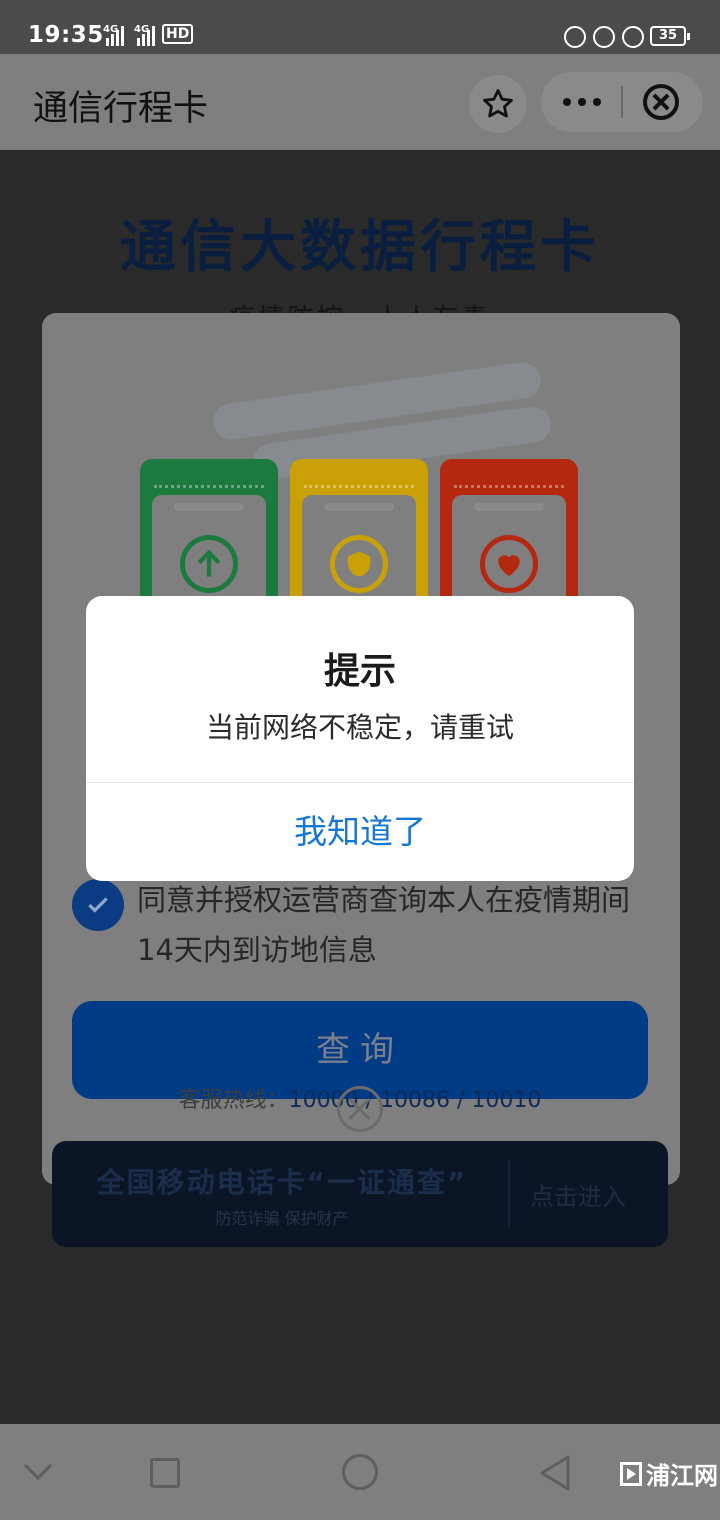  Describe the element at coordinates (633, 37) in the screenshot. I see `alarm-icon` at that location.